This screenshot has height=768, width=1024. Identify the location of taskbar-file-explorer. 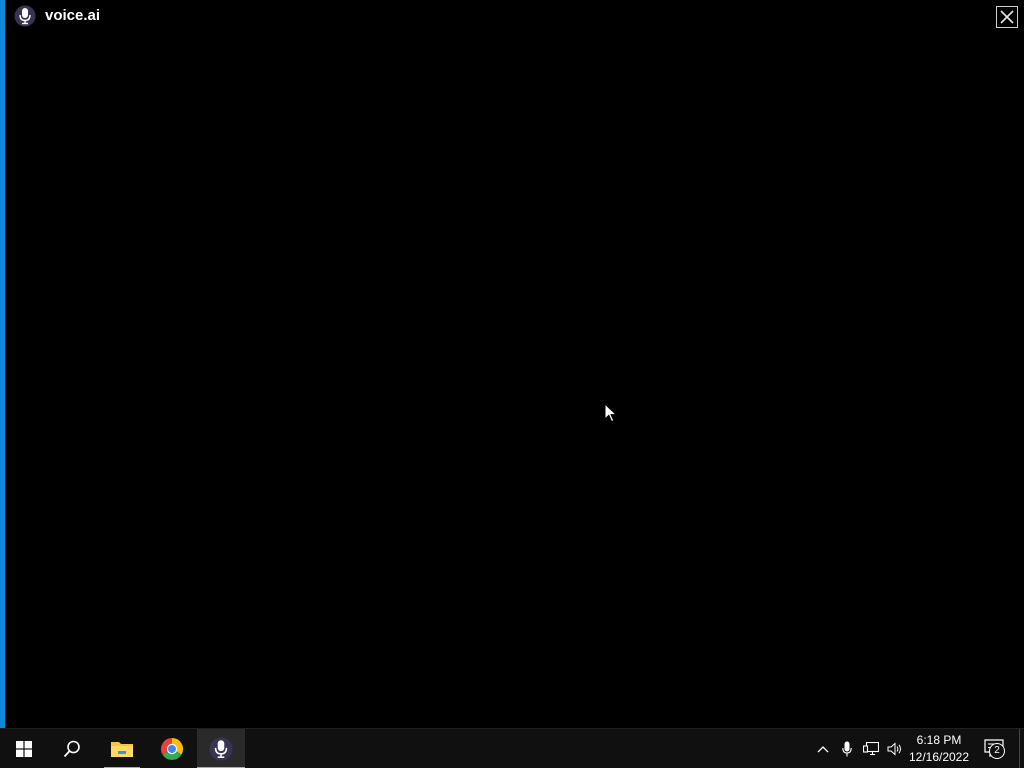
(122, 748).